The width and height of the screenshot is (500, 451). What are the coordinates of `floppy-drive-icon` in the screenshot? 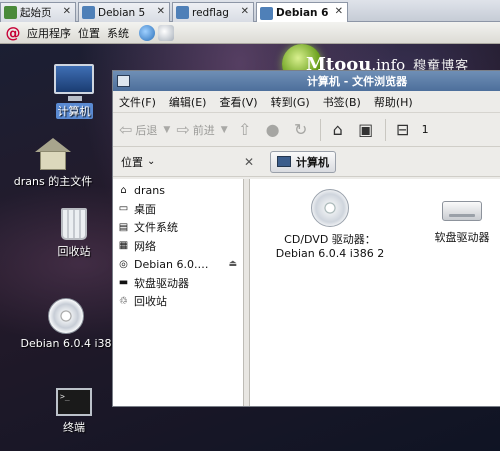 It's located at (462, 211).